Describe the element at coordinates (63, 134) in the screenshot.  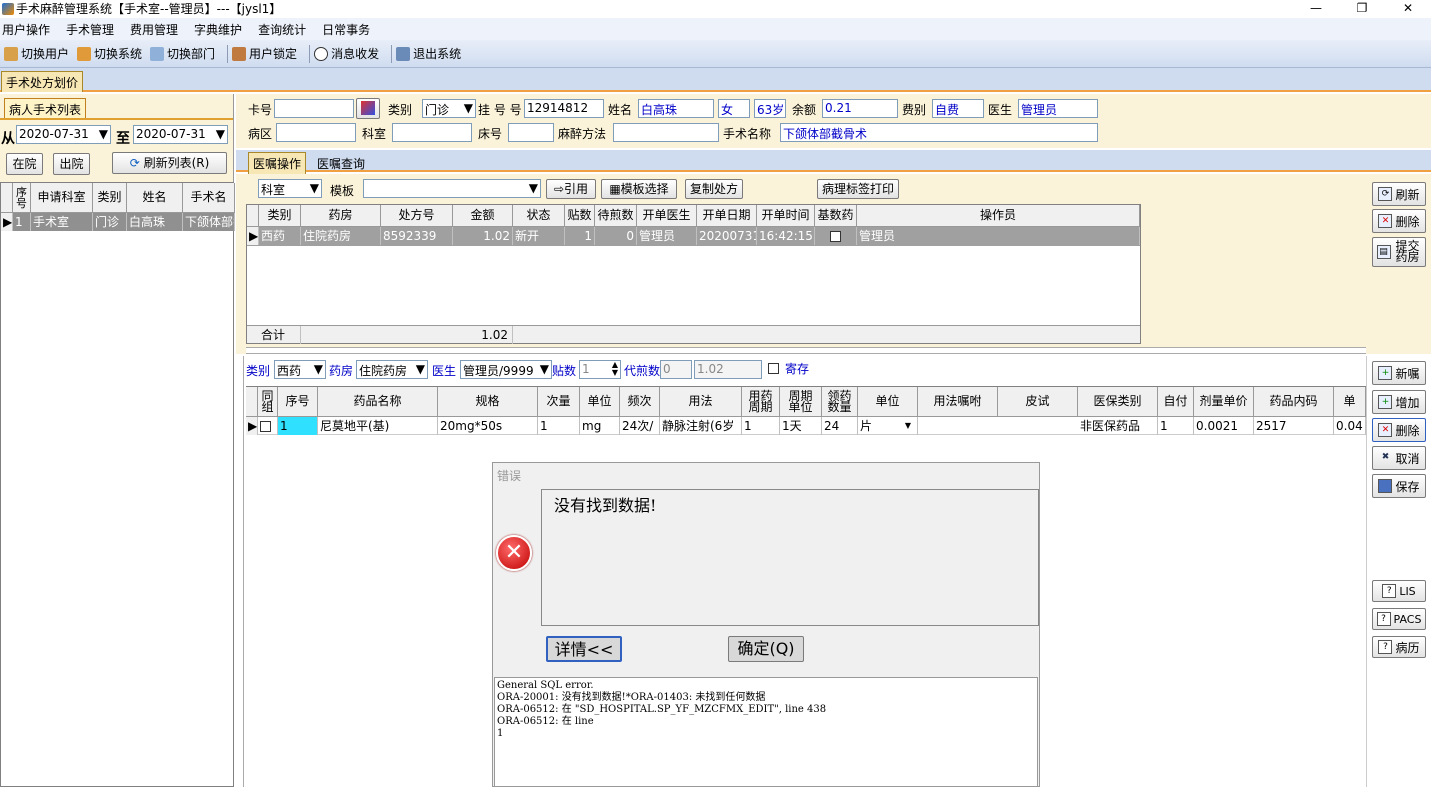
I see `from-date-picker: 2020-07-31 ▼` at that location.